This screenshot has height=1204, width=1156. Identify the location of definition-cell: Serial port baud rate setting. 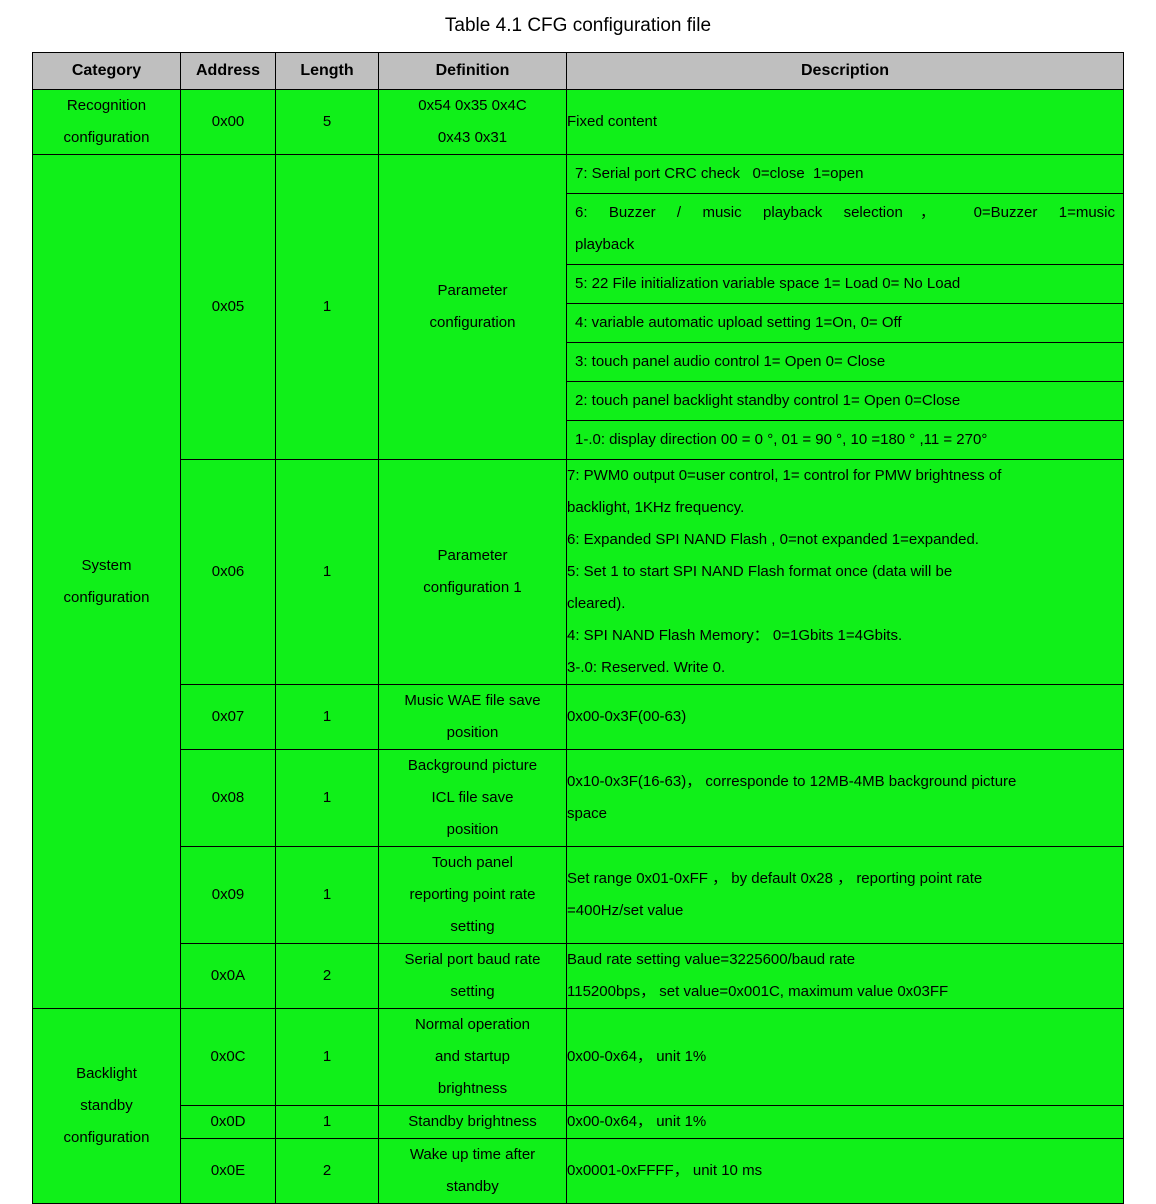
(472, 976).